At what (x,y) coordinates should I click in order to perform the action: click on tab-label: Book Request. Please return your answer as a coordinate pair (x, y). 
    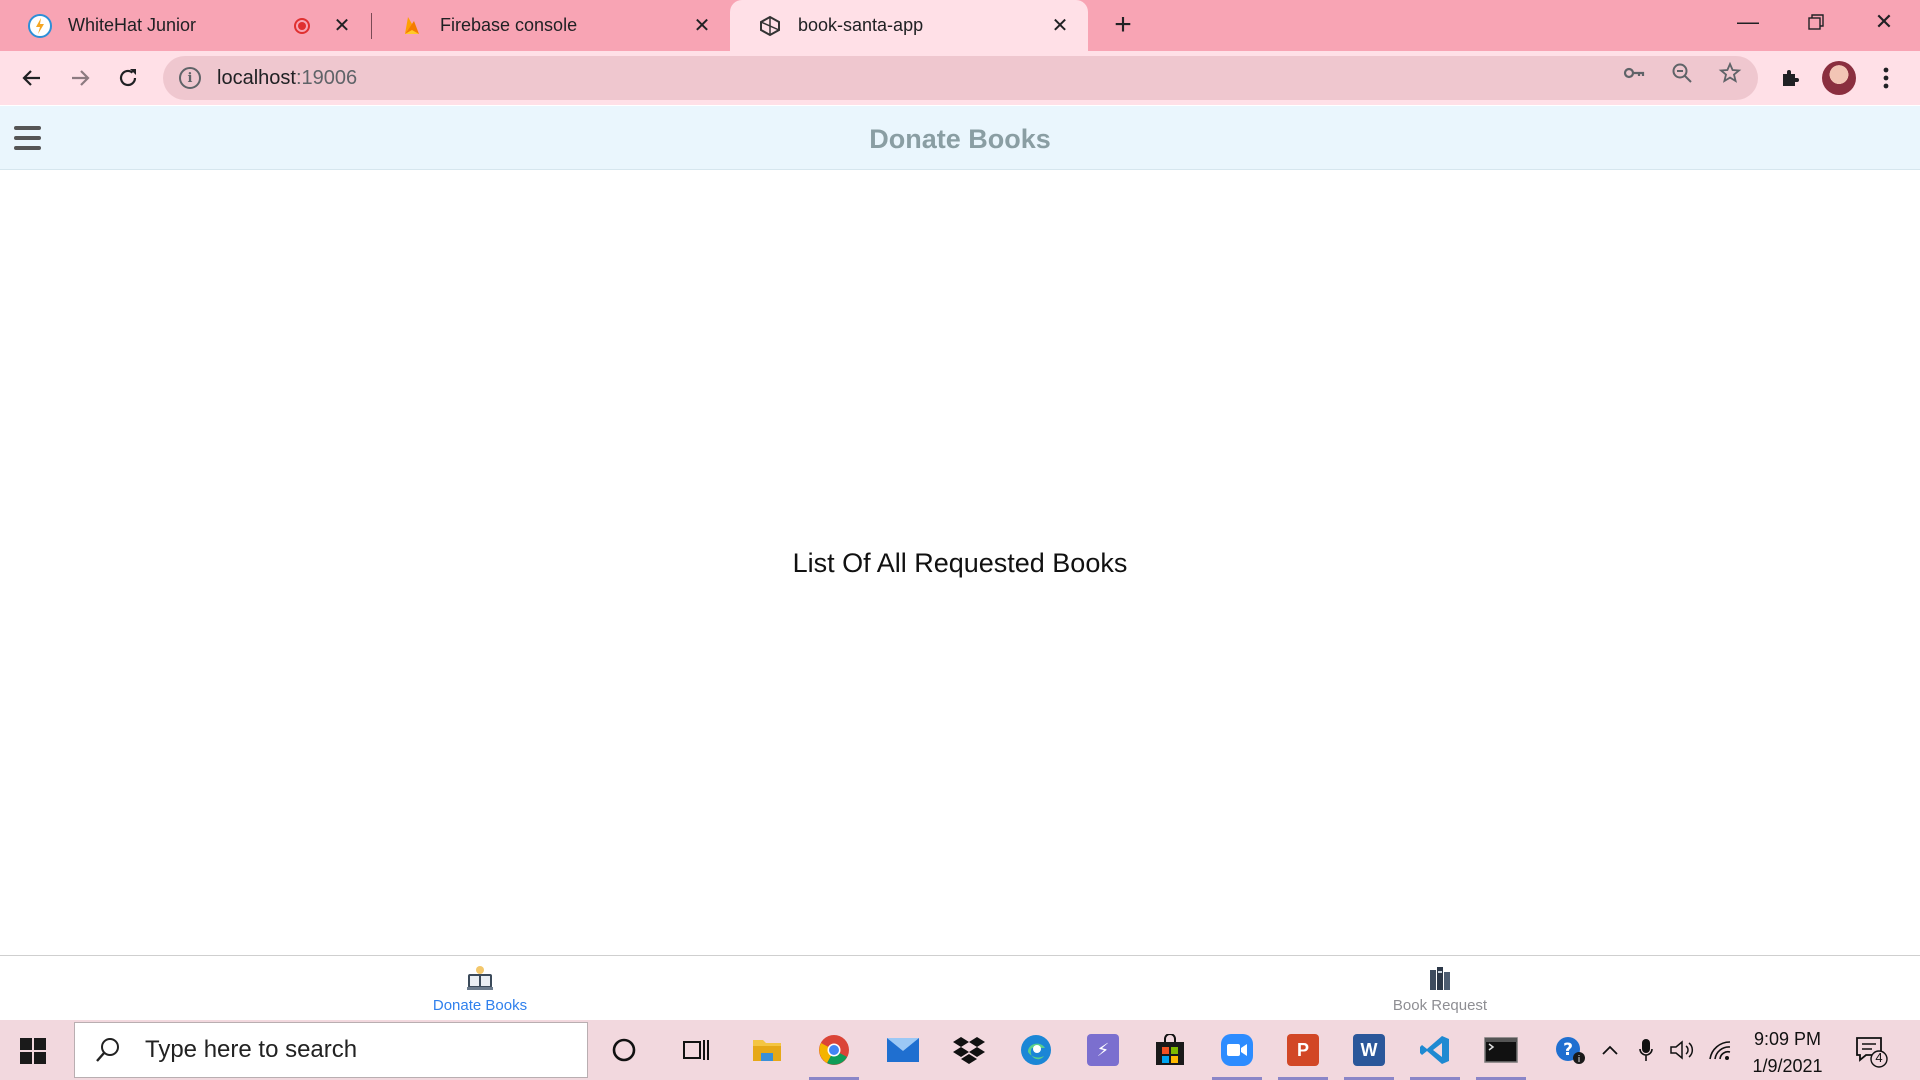
    Looking at the image, I should click on (1440, 1005).